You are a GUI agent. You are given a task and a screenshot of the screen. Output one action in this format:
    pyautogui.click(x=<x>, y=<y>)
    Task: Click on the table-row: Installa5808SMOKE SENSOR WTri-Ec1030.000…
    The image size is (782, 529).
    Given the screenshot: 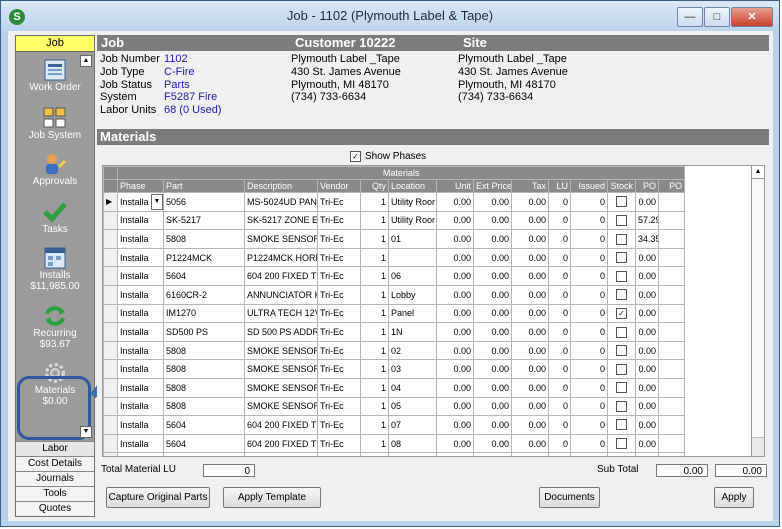 What is the action you would take?
    pyautogui.click(x=394, y=369)
    